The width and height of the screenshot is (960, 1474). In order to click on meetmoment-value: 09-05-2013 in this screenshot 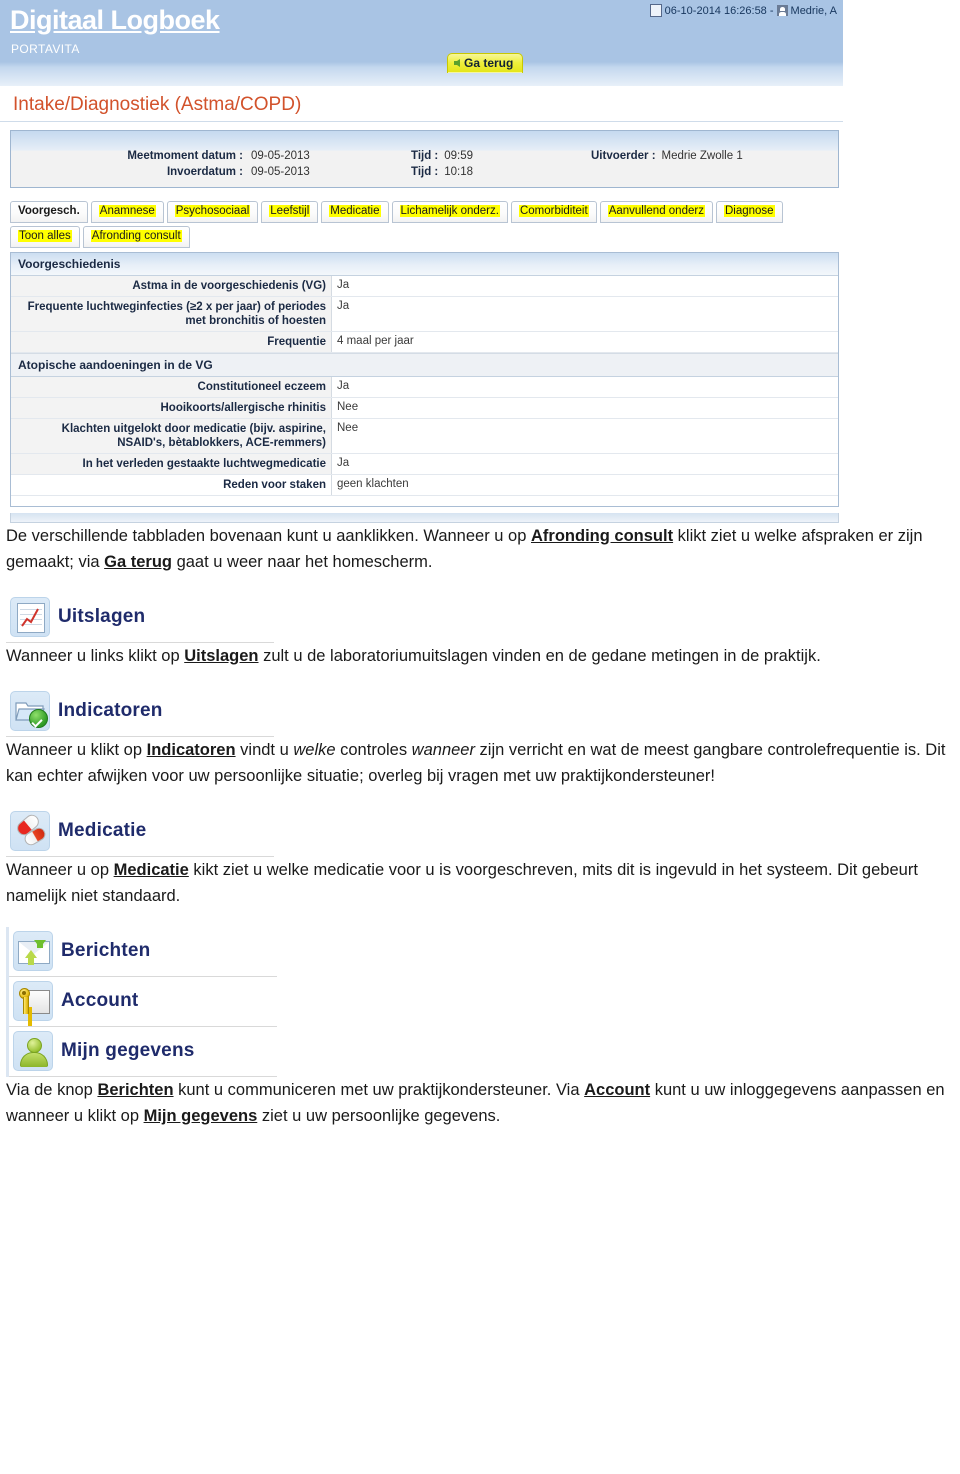, I will do `click(280, 156)`.